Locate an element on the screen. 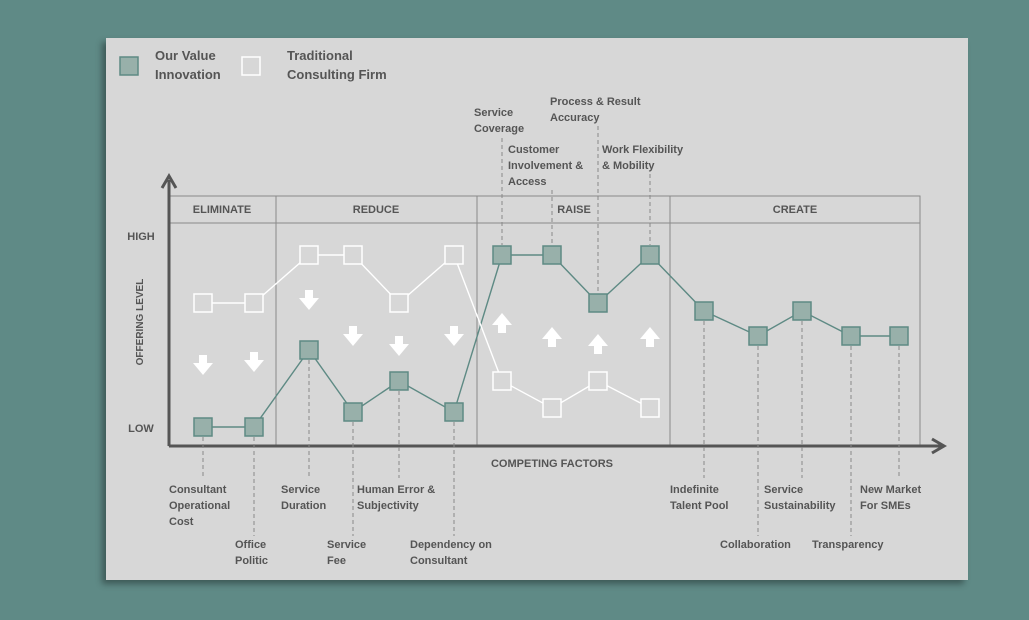 Image resolution: width=1029 pixels, height=620 pixels. y-axis-title: OFFERING LEVEL is located at coordinates (140, 322).